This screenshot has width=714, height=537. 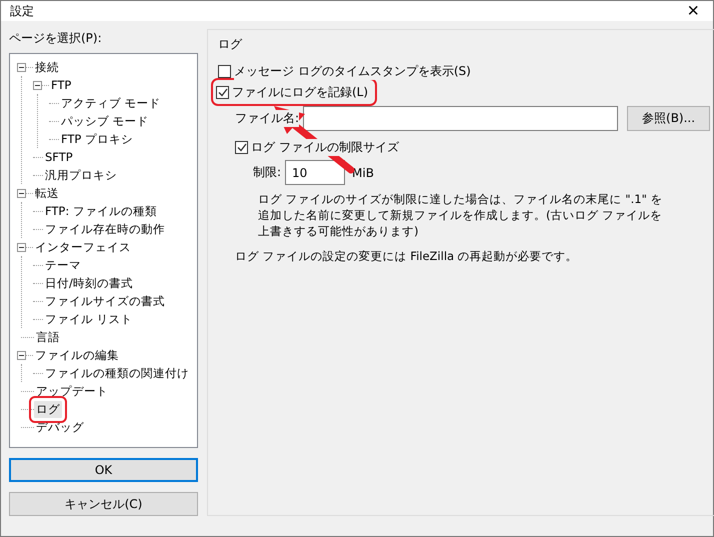 I want to click on checkbox-label: メッセージ ログのタイムスタンプを表示(S), so click(x=352, y=71).